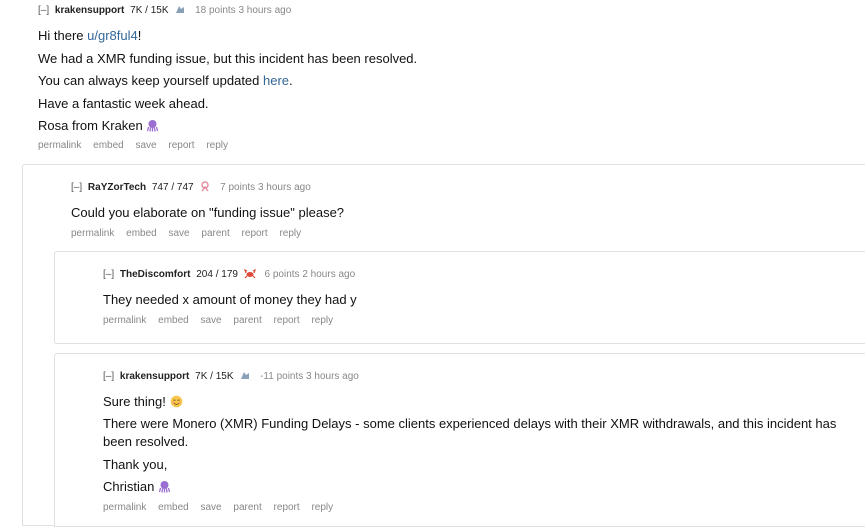 Image resolution: width=865 pixels, height=527 pixels. I want to click on score: 6 points, so click(282, 274).